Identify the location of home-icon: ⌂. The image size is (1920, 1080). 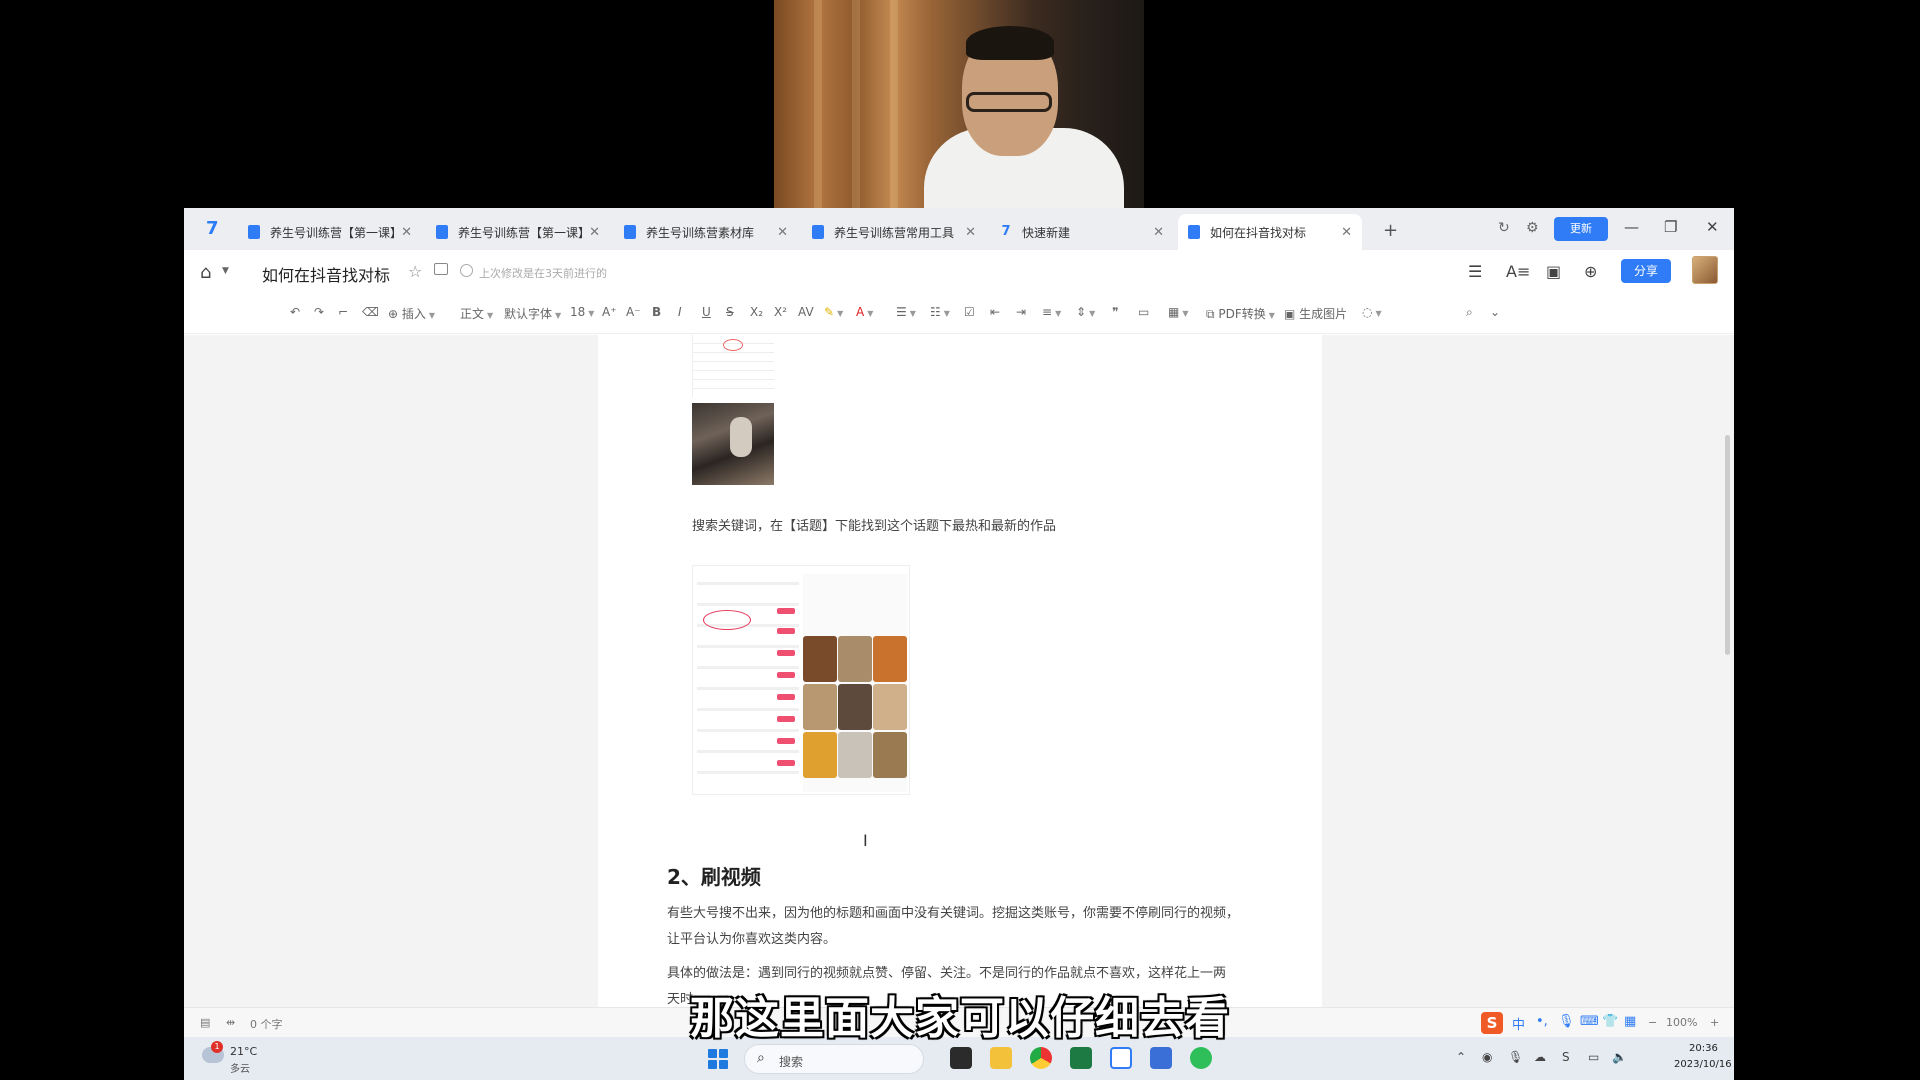
(205, 272).